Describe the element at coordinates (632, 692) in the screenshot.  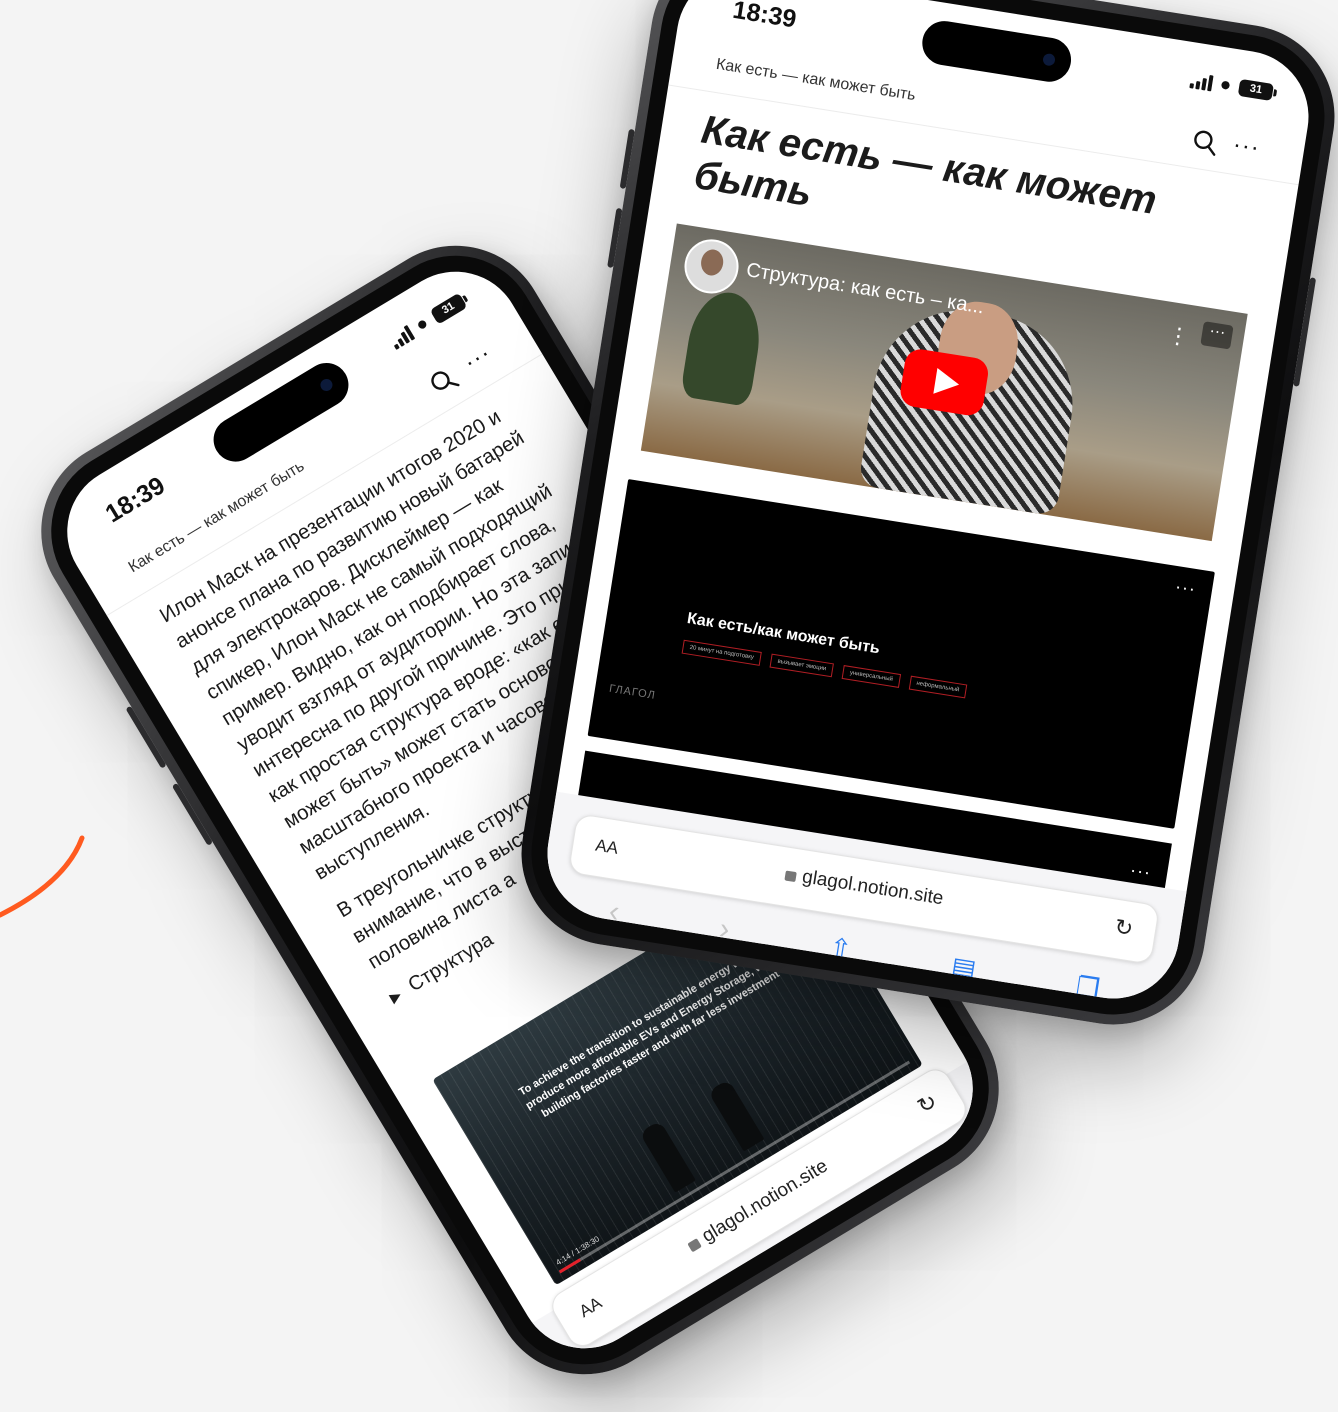
I see `glagol-logo: ГЛАГОЛ` at that location.